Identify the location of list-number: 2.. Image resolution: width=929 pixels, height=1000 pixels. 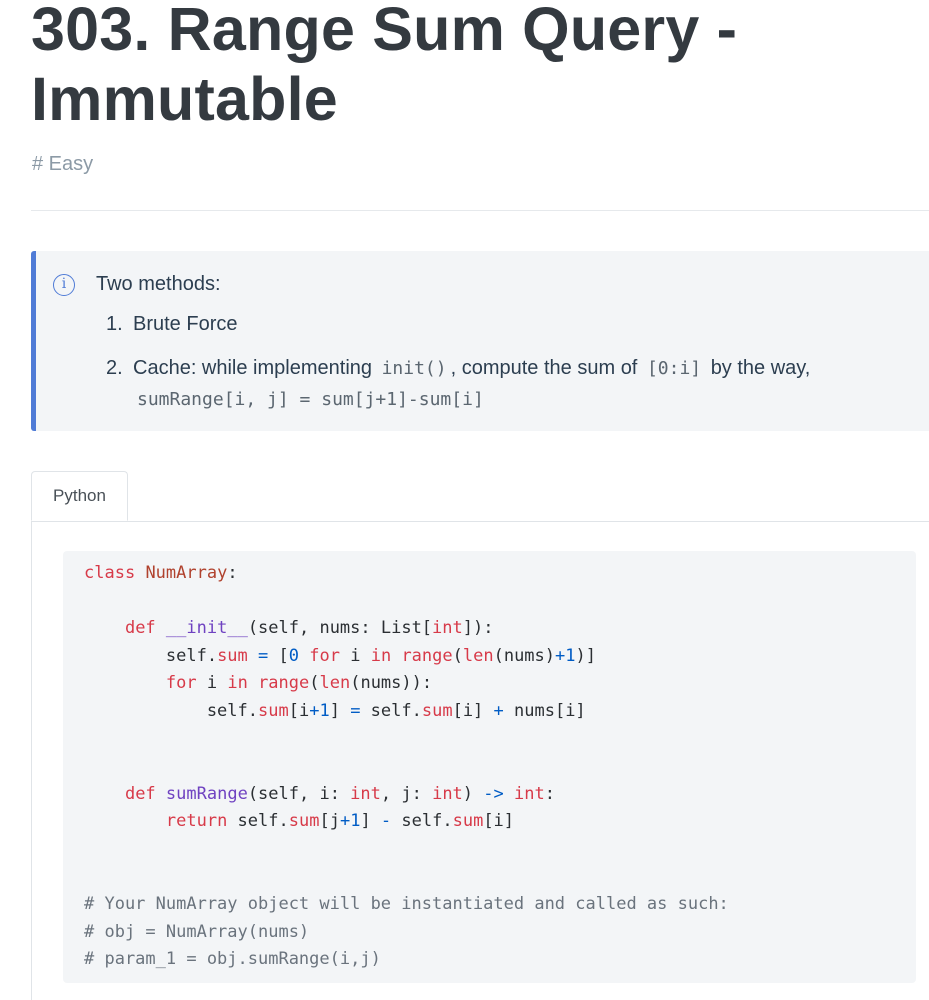
(114, 368).